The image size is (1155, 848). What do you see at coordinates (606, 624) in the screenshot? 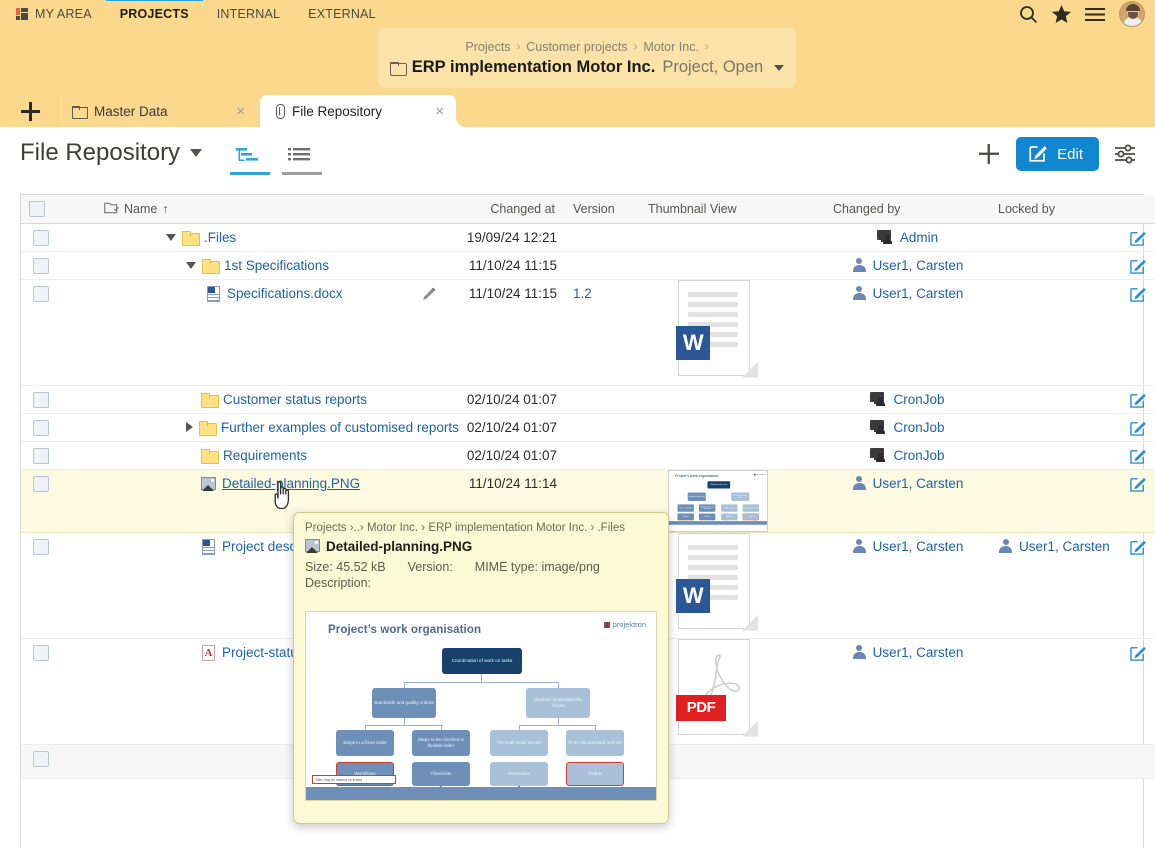
I see `logo-mark` at bounding box center [606, 624].